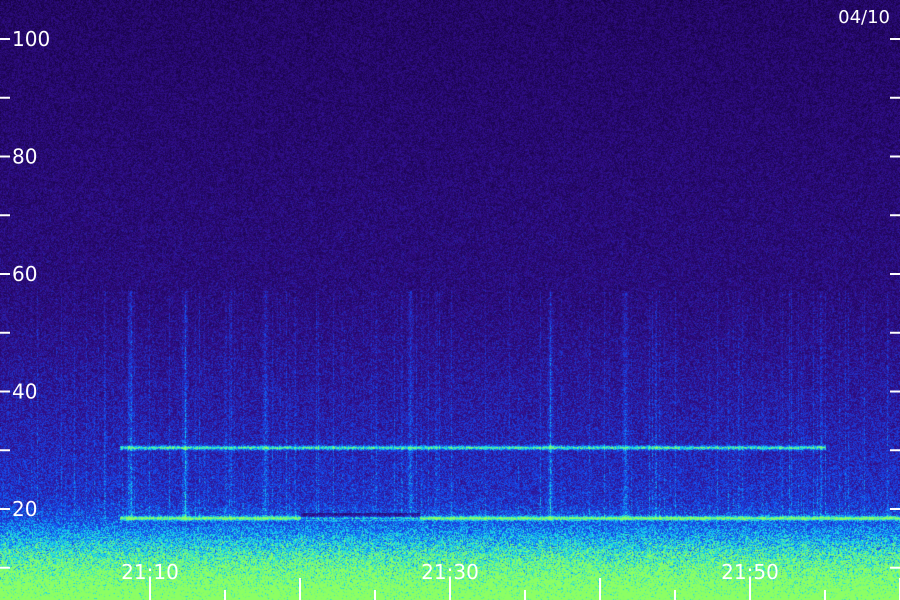  What do you see at coordinates (24, 392) in the screenshot?
I see `y-tick-label: 40` at bounding box center [24, 392].